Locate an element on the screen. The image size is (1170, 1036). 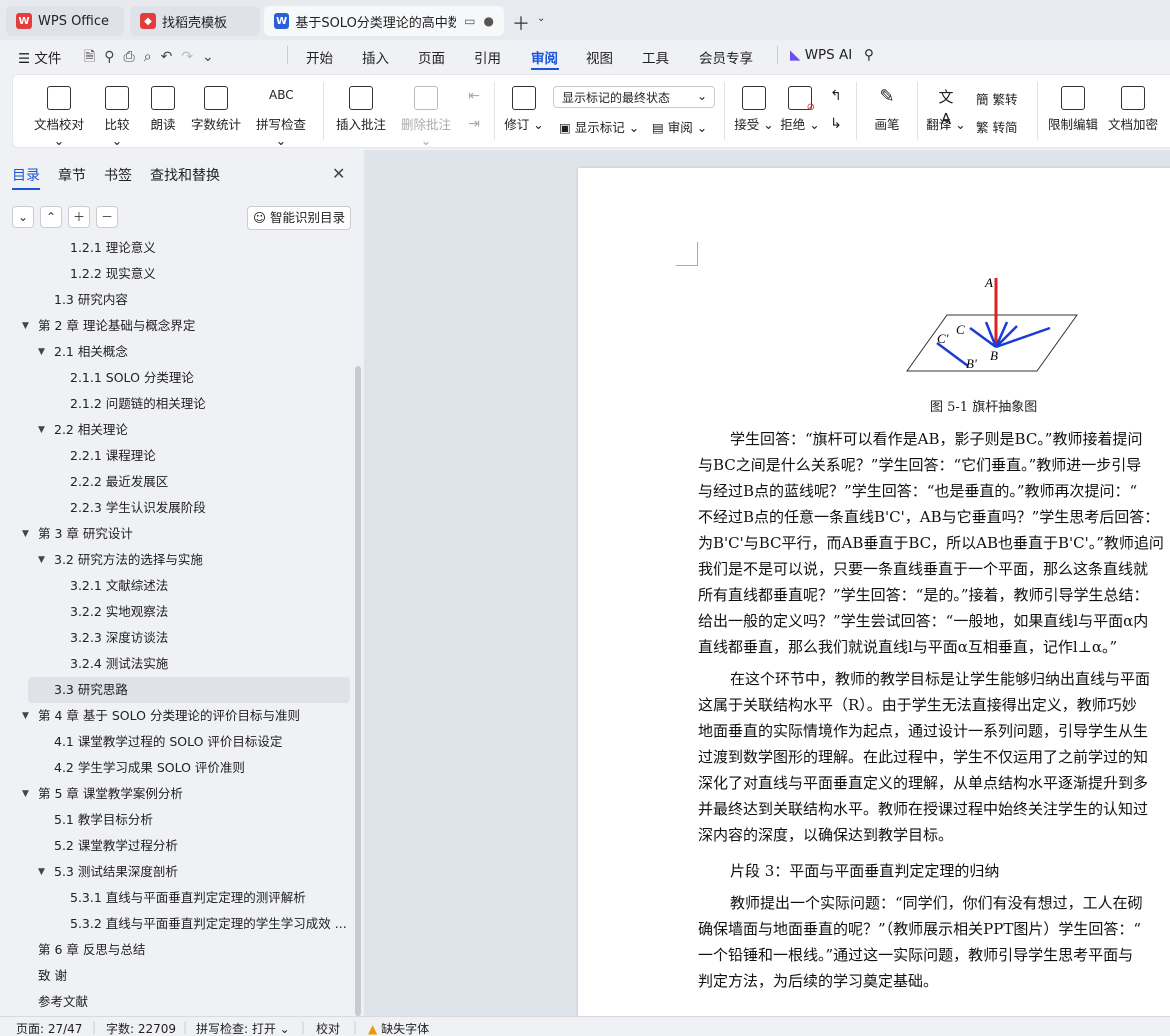
restrict-edit-button: 限制编辑 is located at coordinates (1073, 109).